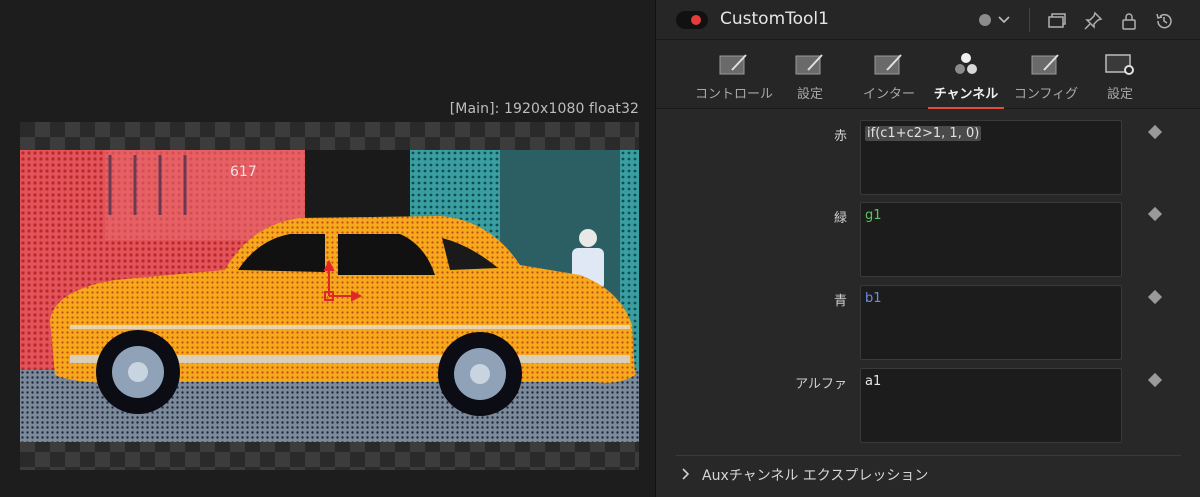 This screenshot has height=497, width=1200. What do you see at coordinates (733, 64) in the screenshot?
I see `control-icon` at bounding box center [733, 64].